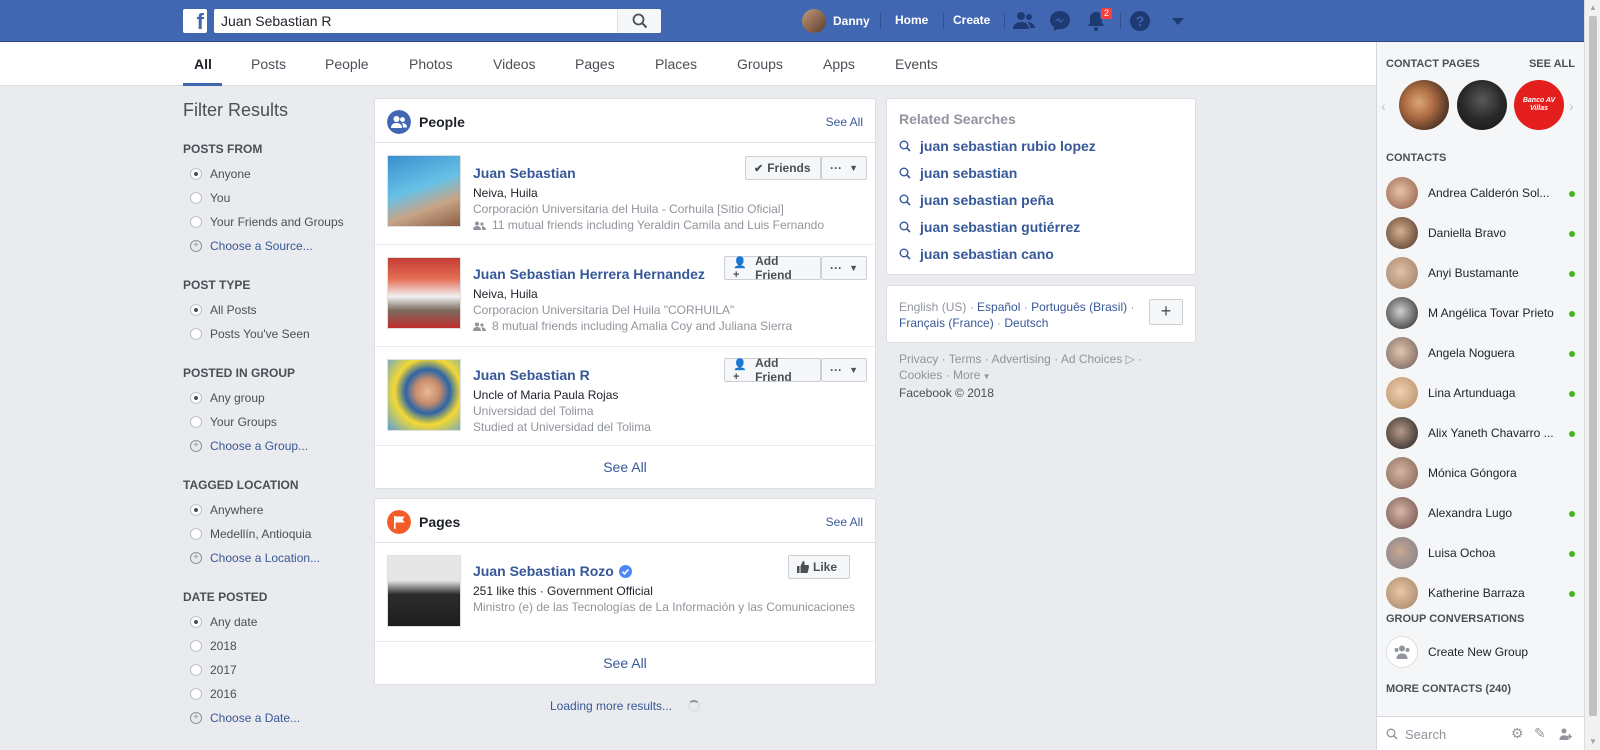 The image size is (1600, 750). I want to click on contact-page-avatar, so click(1424, 105).